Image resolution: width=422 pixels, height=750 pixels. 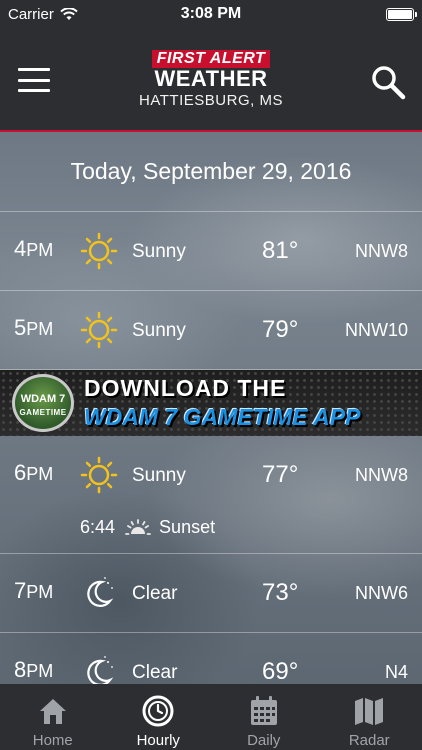 What do you see at coordinates (20, 590) in the screenshot?
I see `hour-number: 7` at bounding box center [20, 590].